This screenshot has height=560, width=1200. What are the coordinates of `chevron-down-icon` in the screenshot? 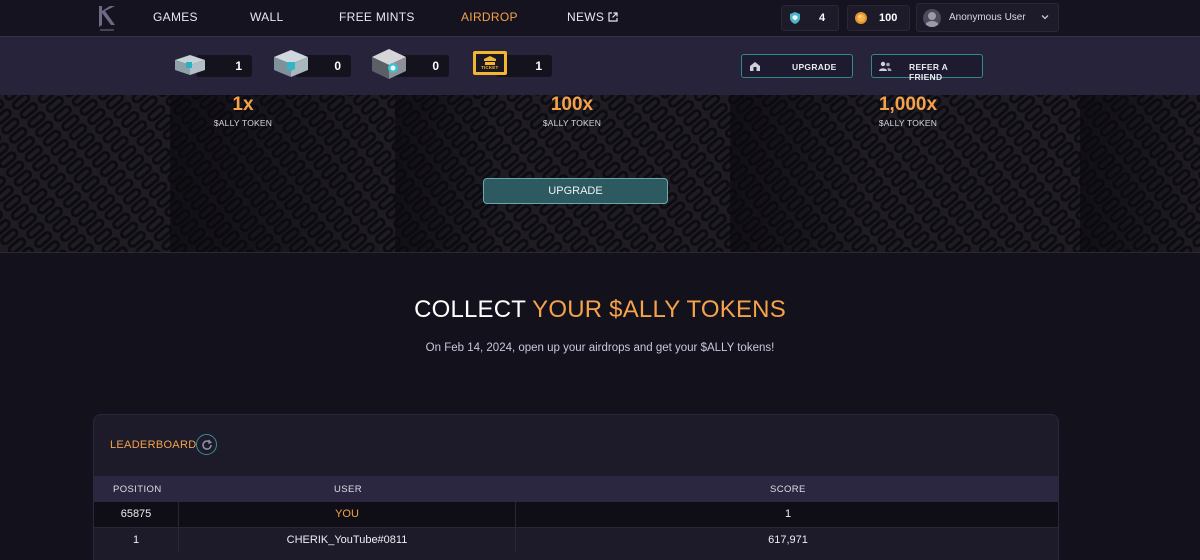 It's located at (1045, 17).